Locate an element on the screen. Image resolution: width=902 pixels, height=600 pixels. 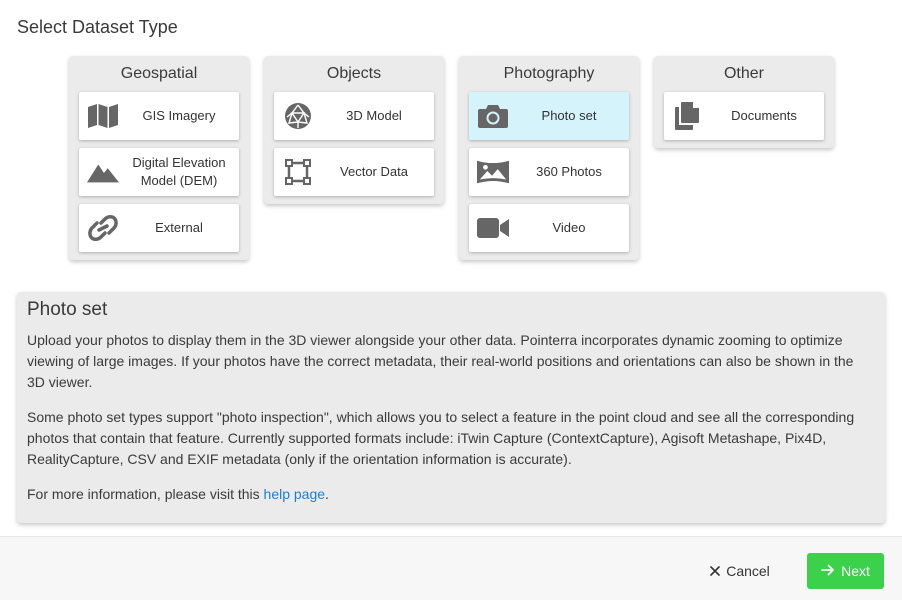
page-title: Select Dataset Type is located at coordinates (97, 27).